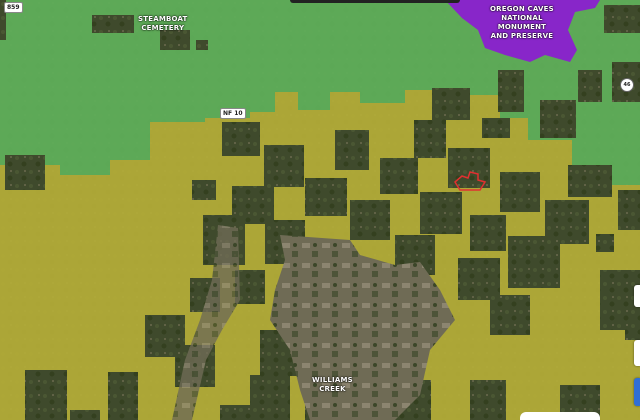 The height and width of the screenshot is (420, 640). Describe the element at coordinates (332, 385) in the screenshot. I see `label-williams-creek: WILLIAMS CREEK` at that location.